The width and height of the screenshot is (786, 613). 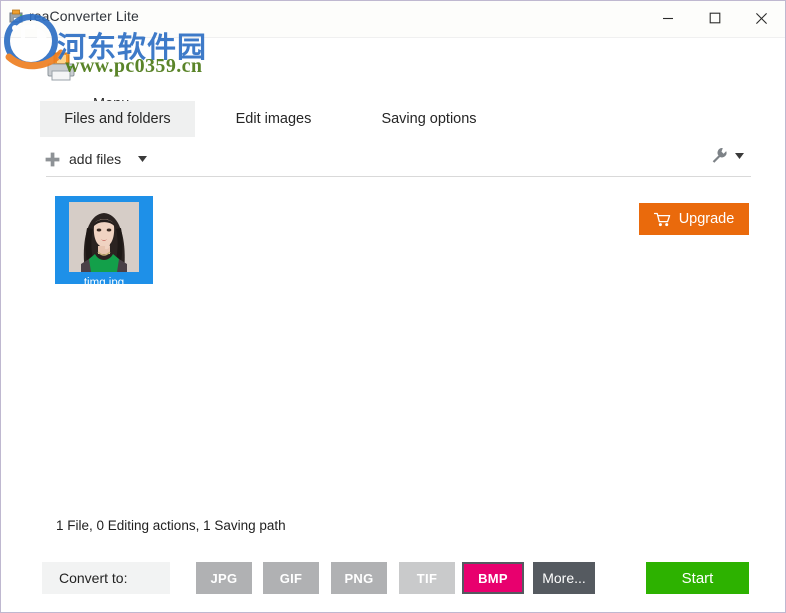 I want to click on format-button-tif: TIF, so click(x=427, y=578).